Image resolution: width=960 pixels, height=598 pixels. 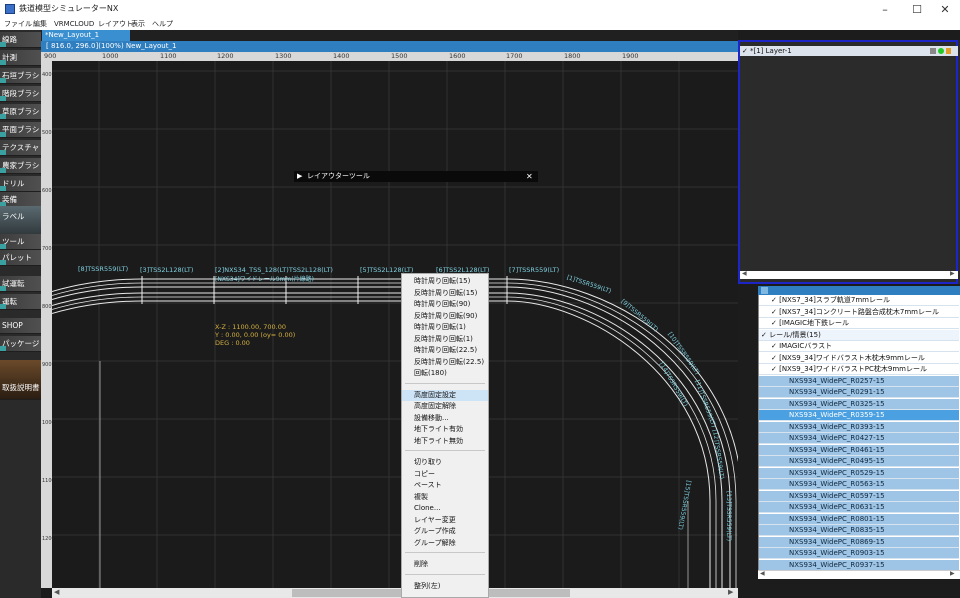 I want to click on parts-tree-row: ✓ レール/情景(15), so click(x=859, y=335).